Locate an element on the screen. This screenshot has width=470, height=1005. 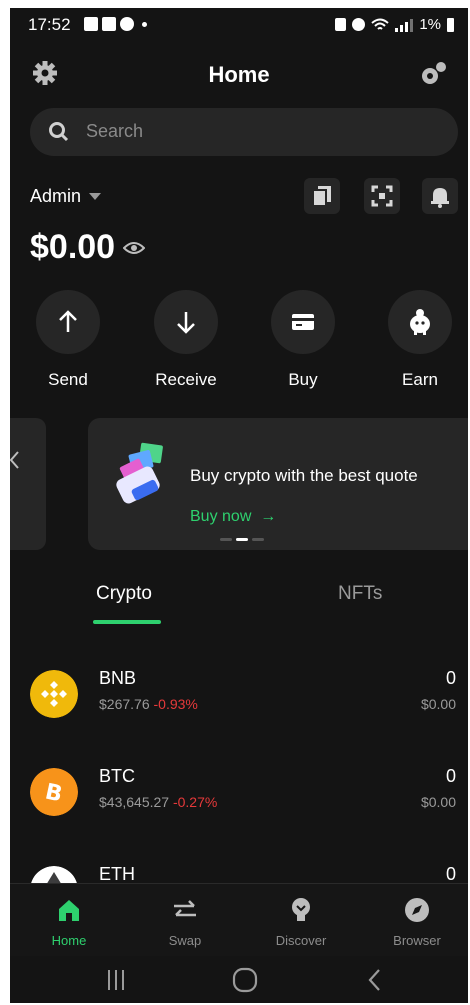
asset-price-line: $43,645.27 -0.27% is located at coordinates (158, 802).